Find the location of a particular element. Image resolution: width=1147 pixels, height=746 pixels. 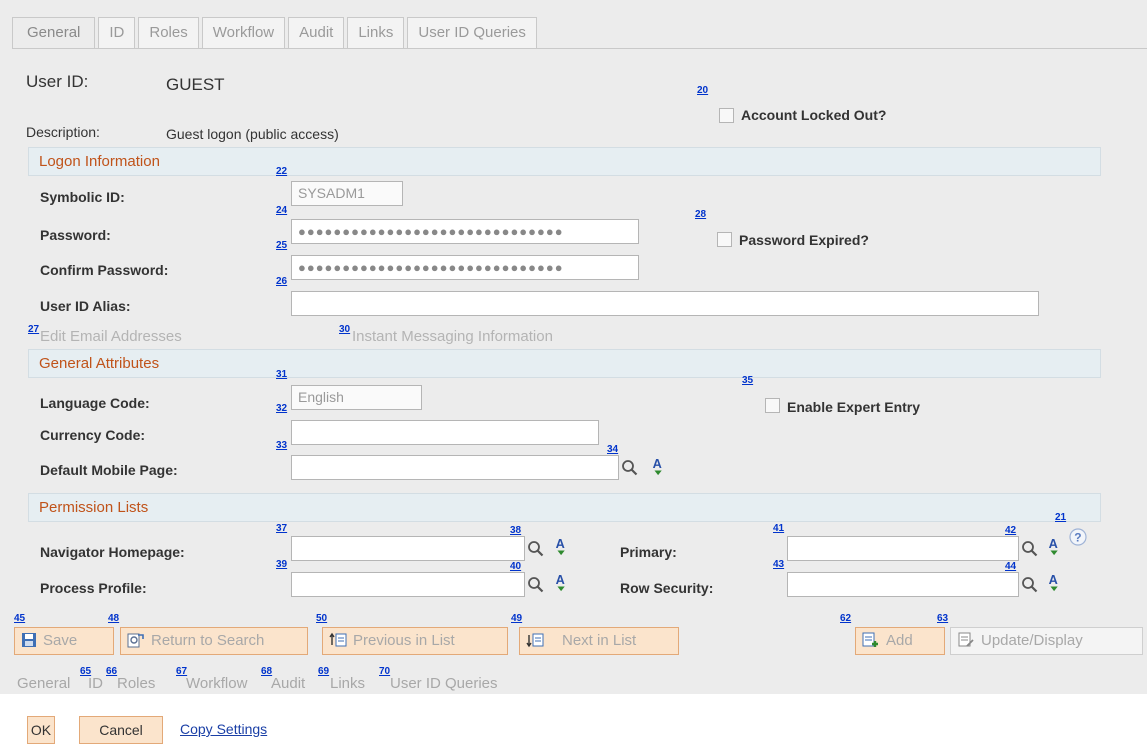

bottom-tab-id: ID is located at coordinates (95, 683).